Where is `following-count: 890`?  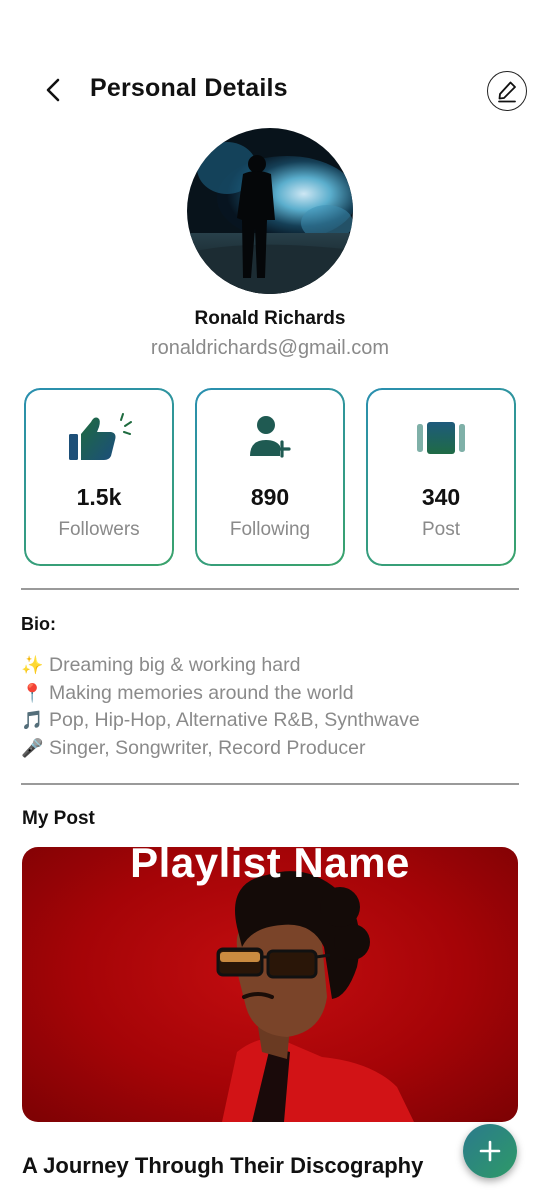 following-count: 890 is located at coordinates (270, 497).